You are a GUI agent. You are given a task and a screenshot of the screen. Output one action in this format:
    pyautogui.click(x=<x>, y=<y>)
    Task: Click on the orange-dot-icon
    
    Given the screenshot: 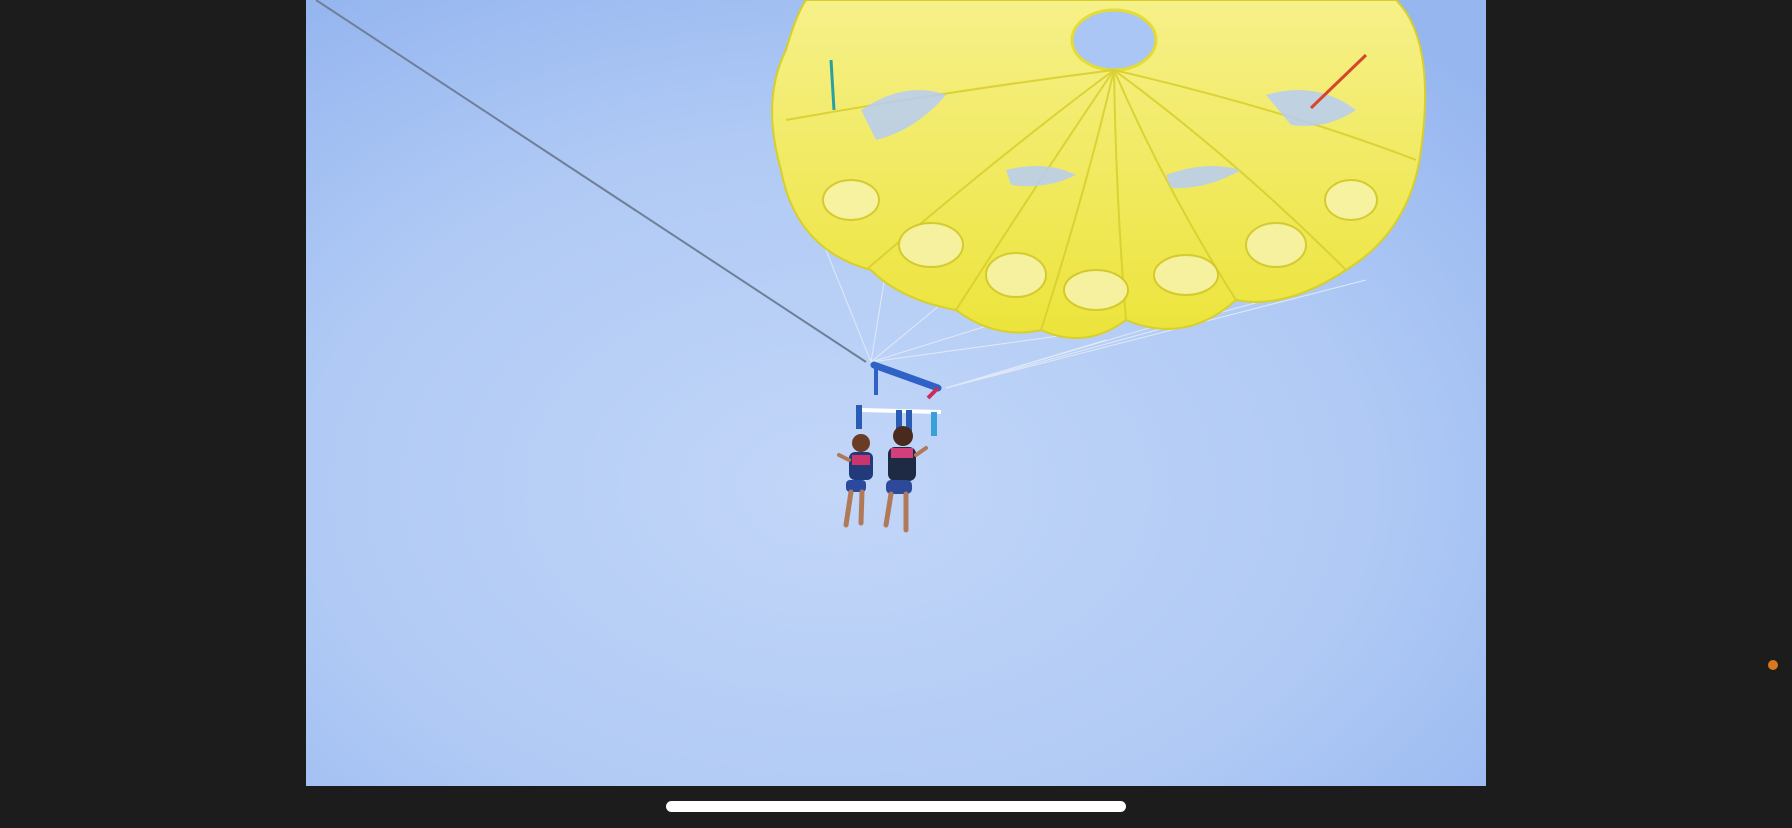 What is the action you would take?
    pyautogui.click(x=1773, y=665)
    